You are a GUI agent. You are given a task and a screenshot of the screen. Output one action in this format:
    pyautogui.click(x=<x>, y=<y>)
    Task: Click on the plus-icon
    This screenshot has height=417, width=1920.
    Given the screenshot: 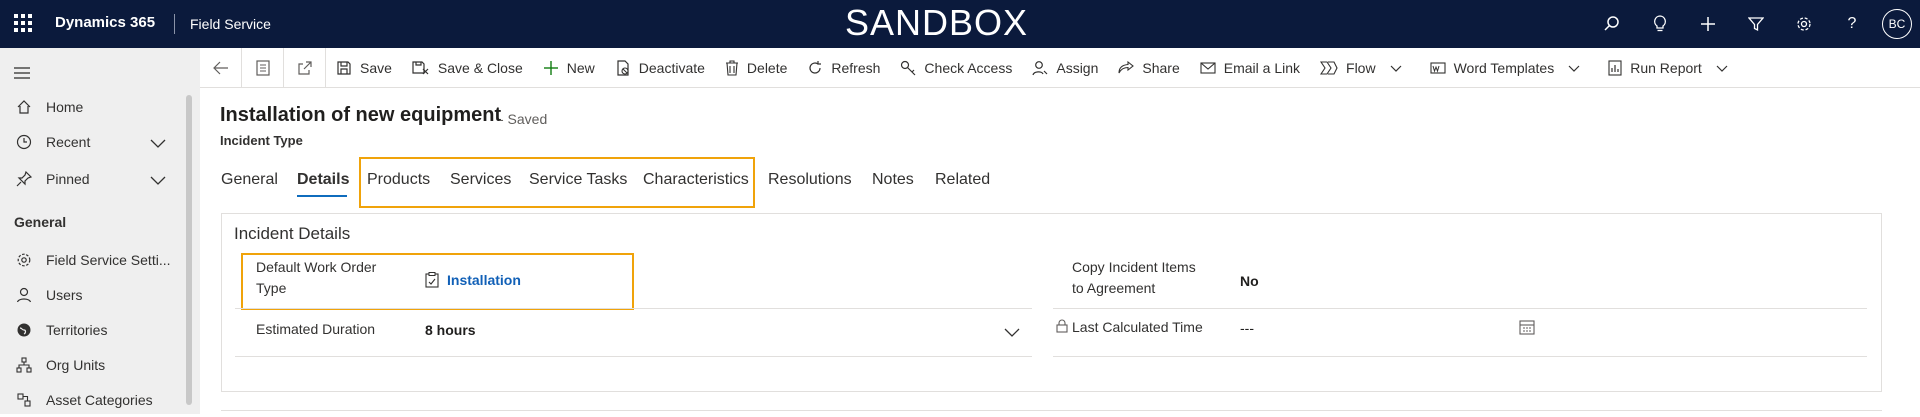 What is the action you would take?
    pyautogui.click(x=1708, y=24)
    